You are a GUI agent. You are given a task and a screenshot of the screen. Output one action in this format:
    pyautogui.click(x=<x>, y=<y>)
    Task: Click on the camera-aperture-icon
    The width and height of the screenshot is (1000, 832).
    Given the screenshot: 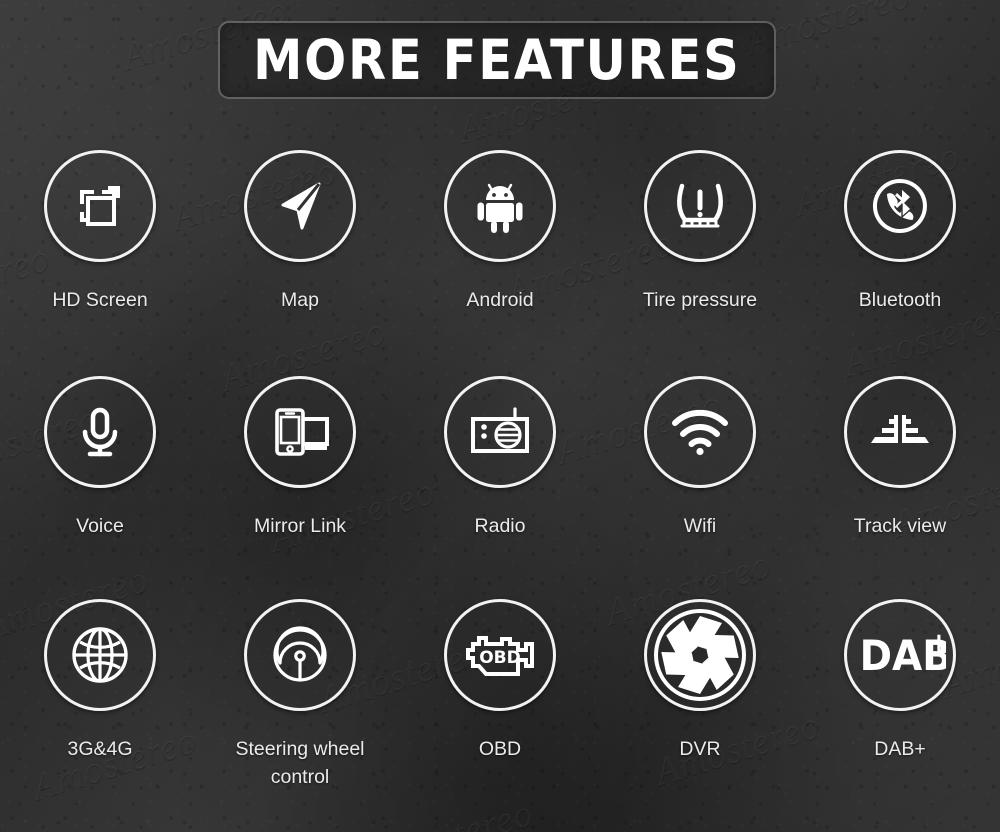 What is the action you would take?
    pyautogui.click(x=700, y=655)
    